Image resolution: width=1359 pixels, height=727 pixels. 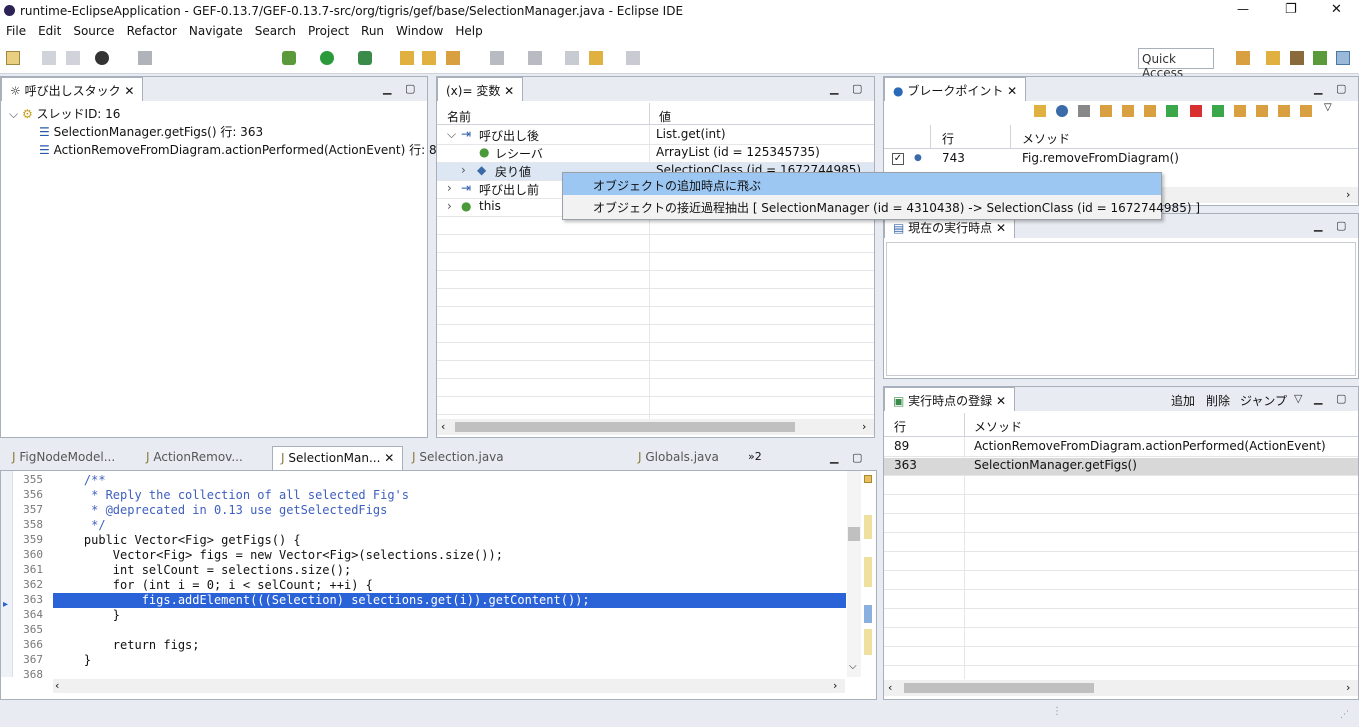 What do you see at coordinates (1243, 58) in the screenshot?
I see `open-perspective-icon` at bounding box center [1243, 58].